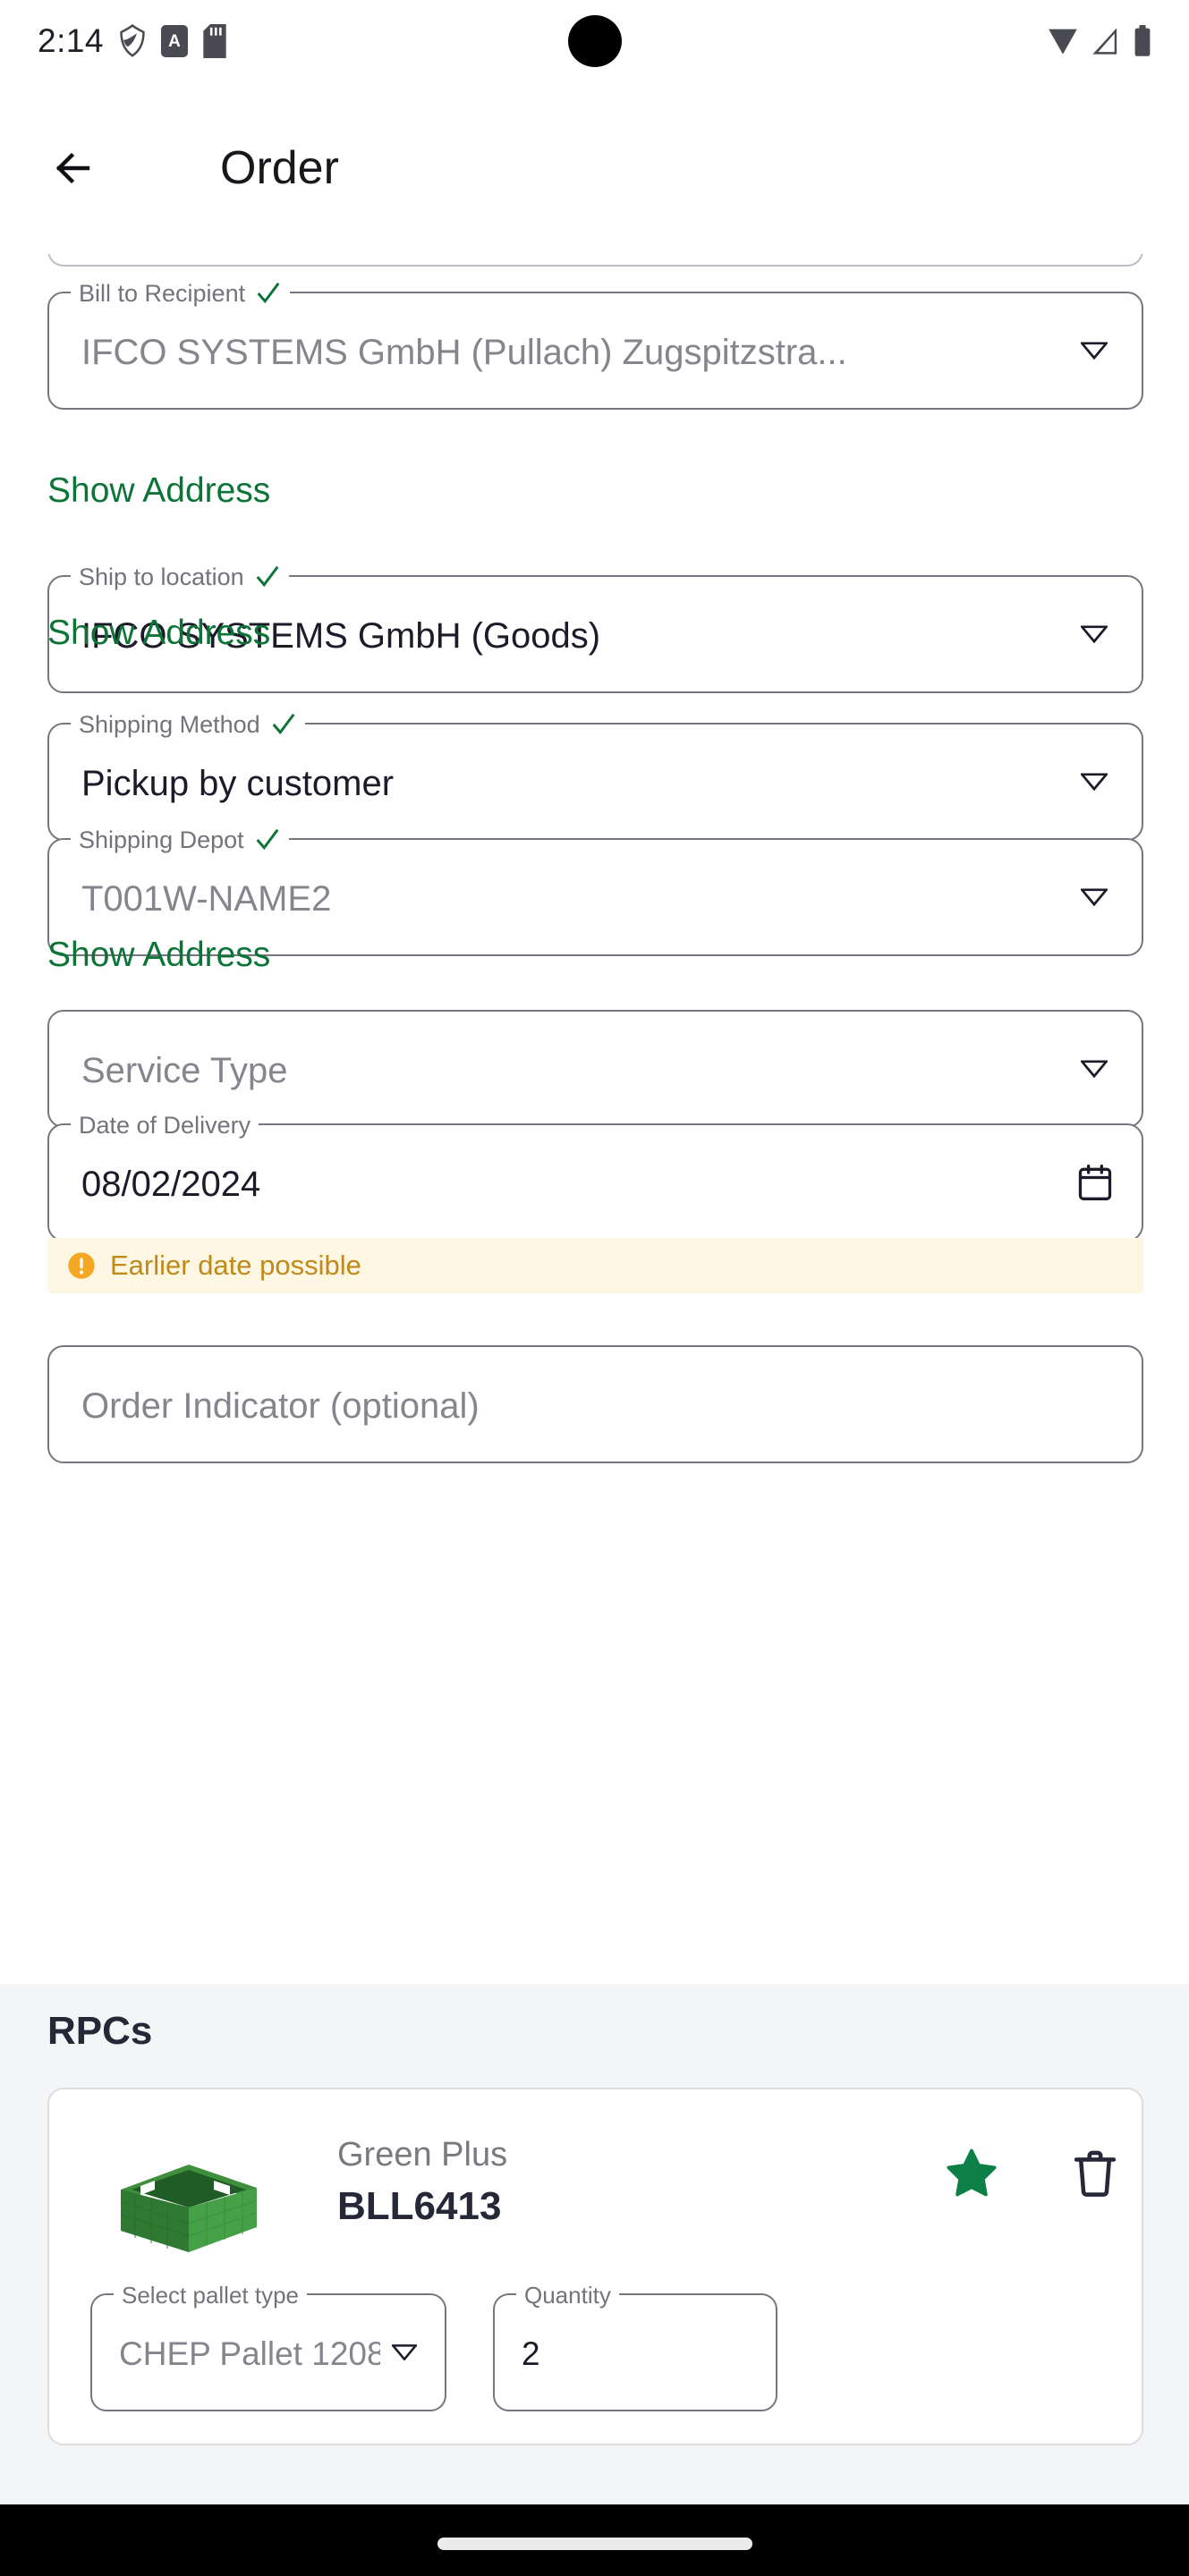 This screenshot has width=1189, height=2576. I want to click on rpc-type-label: Green Plus, so click(422, 2155).